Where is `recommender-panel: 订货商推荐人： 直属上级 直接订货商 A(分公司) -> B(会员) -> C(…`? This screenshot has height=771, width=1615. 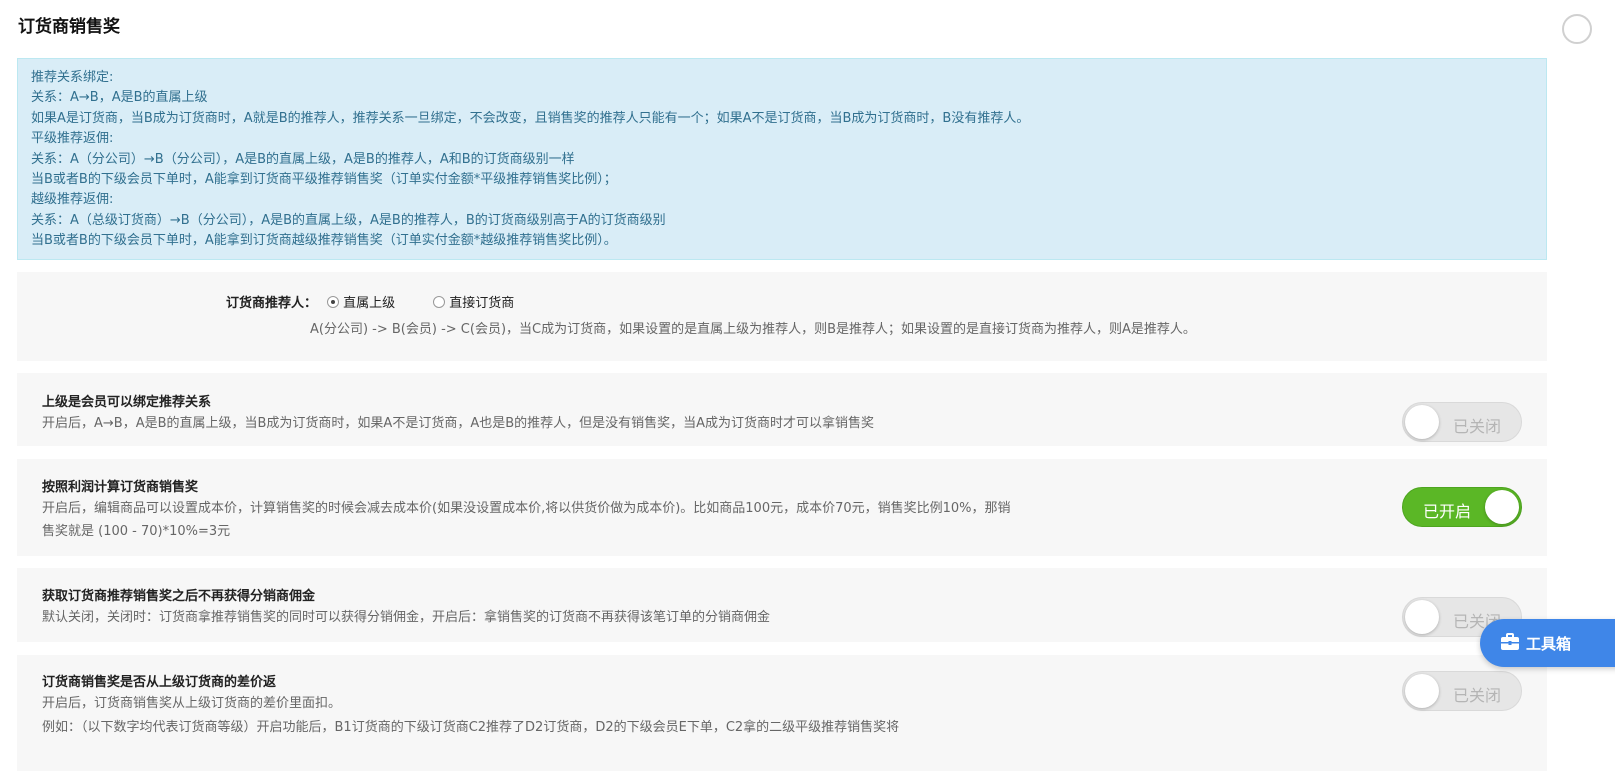
recommender-panel: 订货商推荐人： 直属上级 直接订货商 A(分公司) -> B(会员) -> C(… is located at coordinates (782, 316).